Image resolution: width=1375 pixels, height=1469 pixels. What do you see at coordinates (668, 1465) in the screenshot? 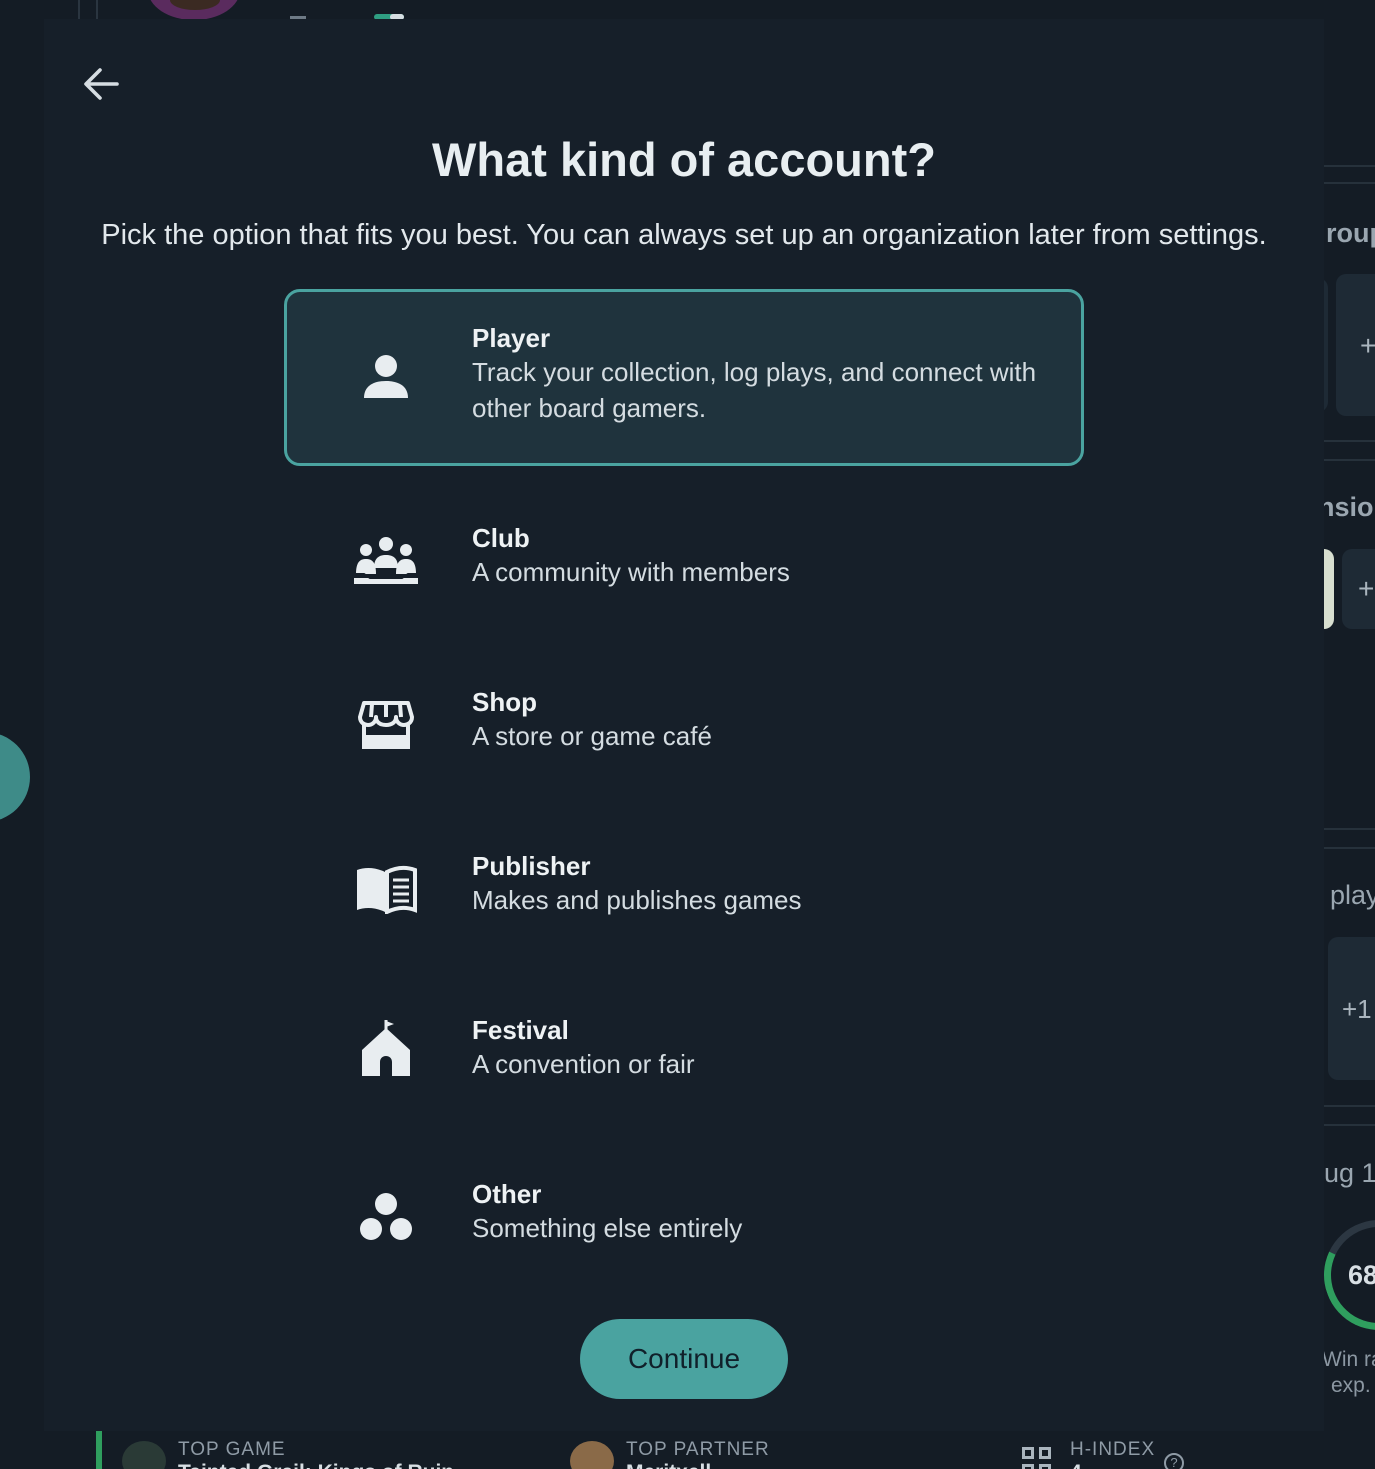
I see `bg-top-partner-value: Meritxell` at bounding box center [668, 1465].